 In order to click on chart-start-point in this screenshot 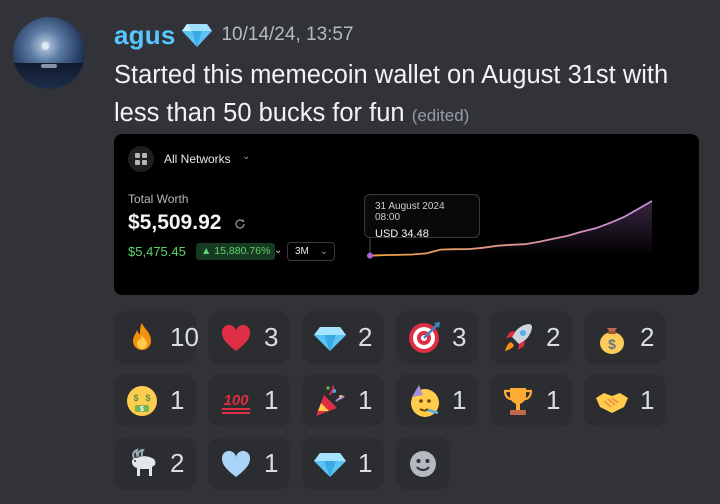, I will do `click(370, 255)`.